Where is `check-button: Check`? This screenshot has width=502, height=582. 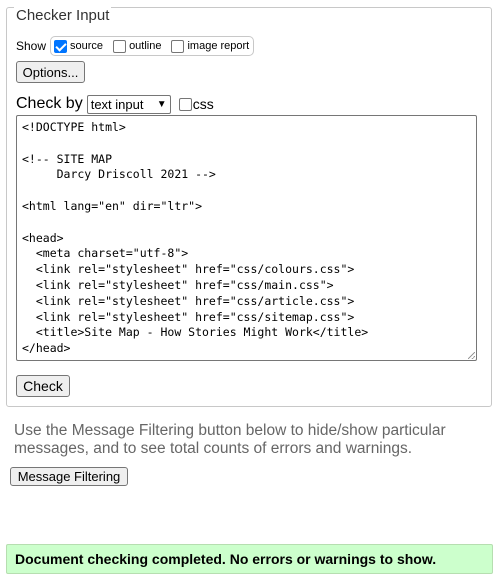 check-button: Check is located at coordinates (43, 386).